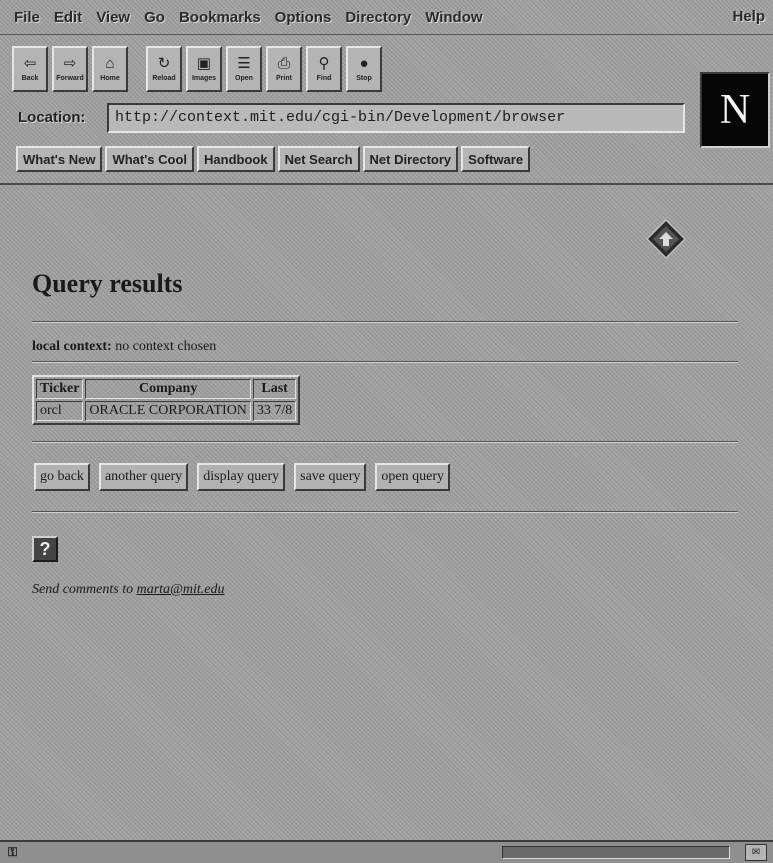 The height and width of the screenshot is (863, 773). I want to click on print-icon: ⎙, so click(283, 63).